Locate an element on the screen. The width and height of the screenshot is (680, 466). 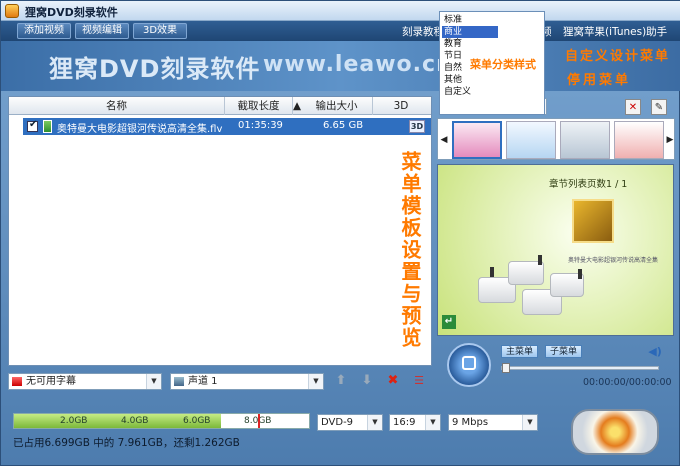
annotation-category: 菜单分类样式 is located at coordinates (503, 64).